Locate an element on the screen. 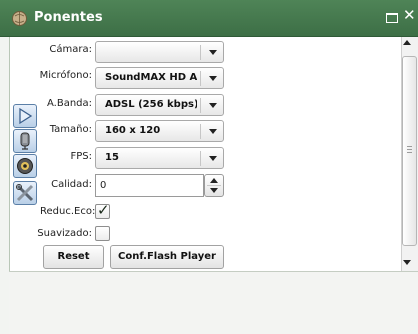  camera-label: Cámara: is located at coordinates (70, 49).